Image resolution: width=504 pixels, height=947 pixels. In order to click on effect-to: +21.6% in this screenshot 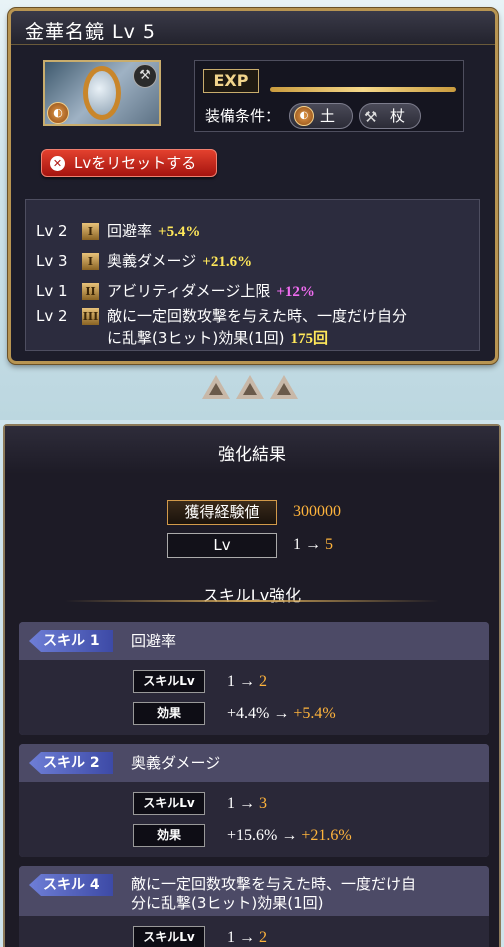, I will do `click(326, 835)`.